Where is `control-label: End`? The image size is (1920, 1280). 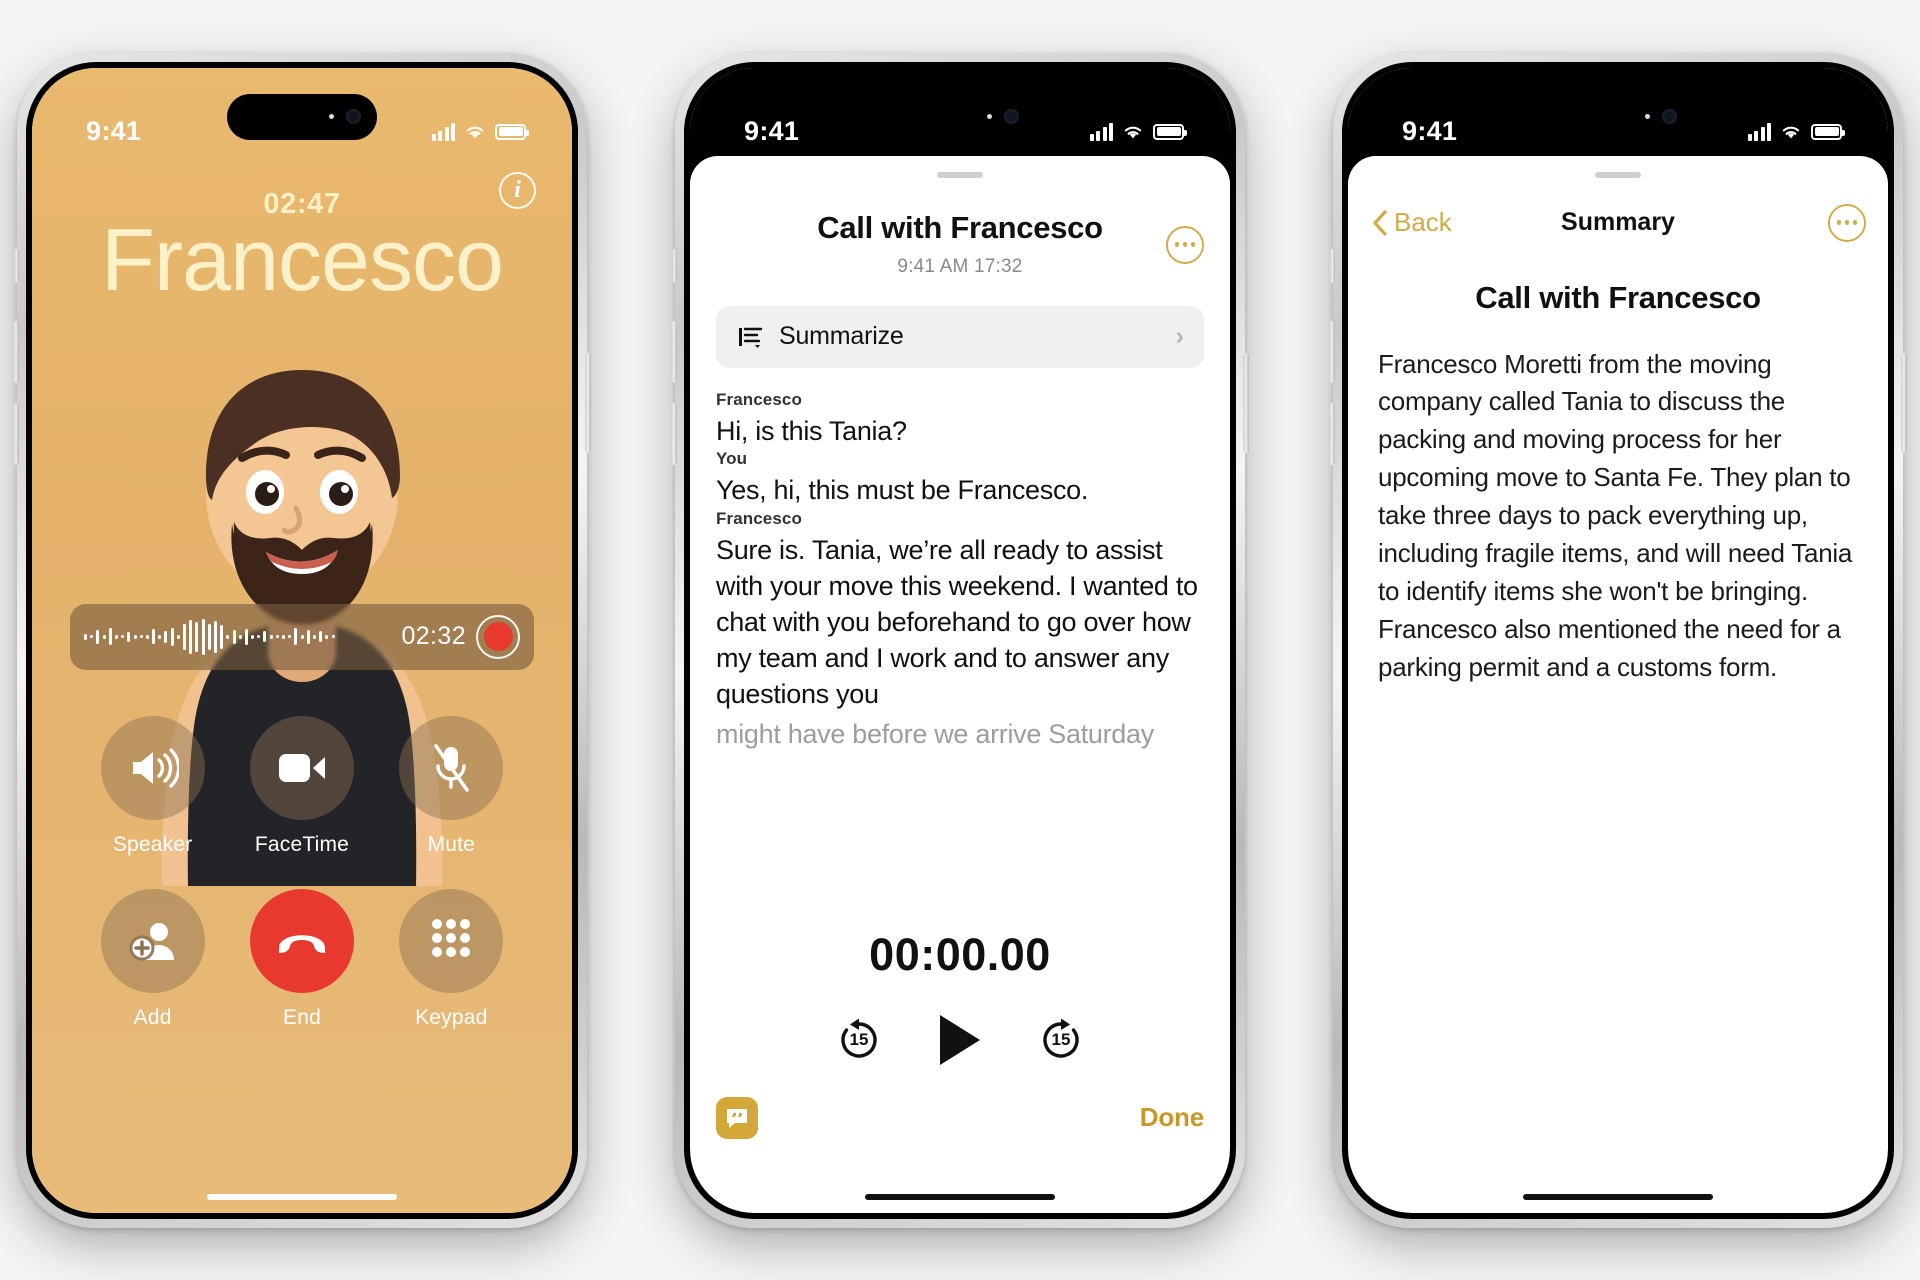
control-label: End is located at coordinates (302, 1017).